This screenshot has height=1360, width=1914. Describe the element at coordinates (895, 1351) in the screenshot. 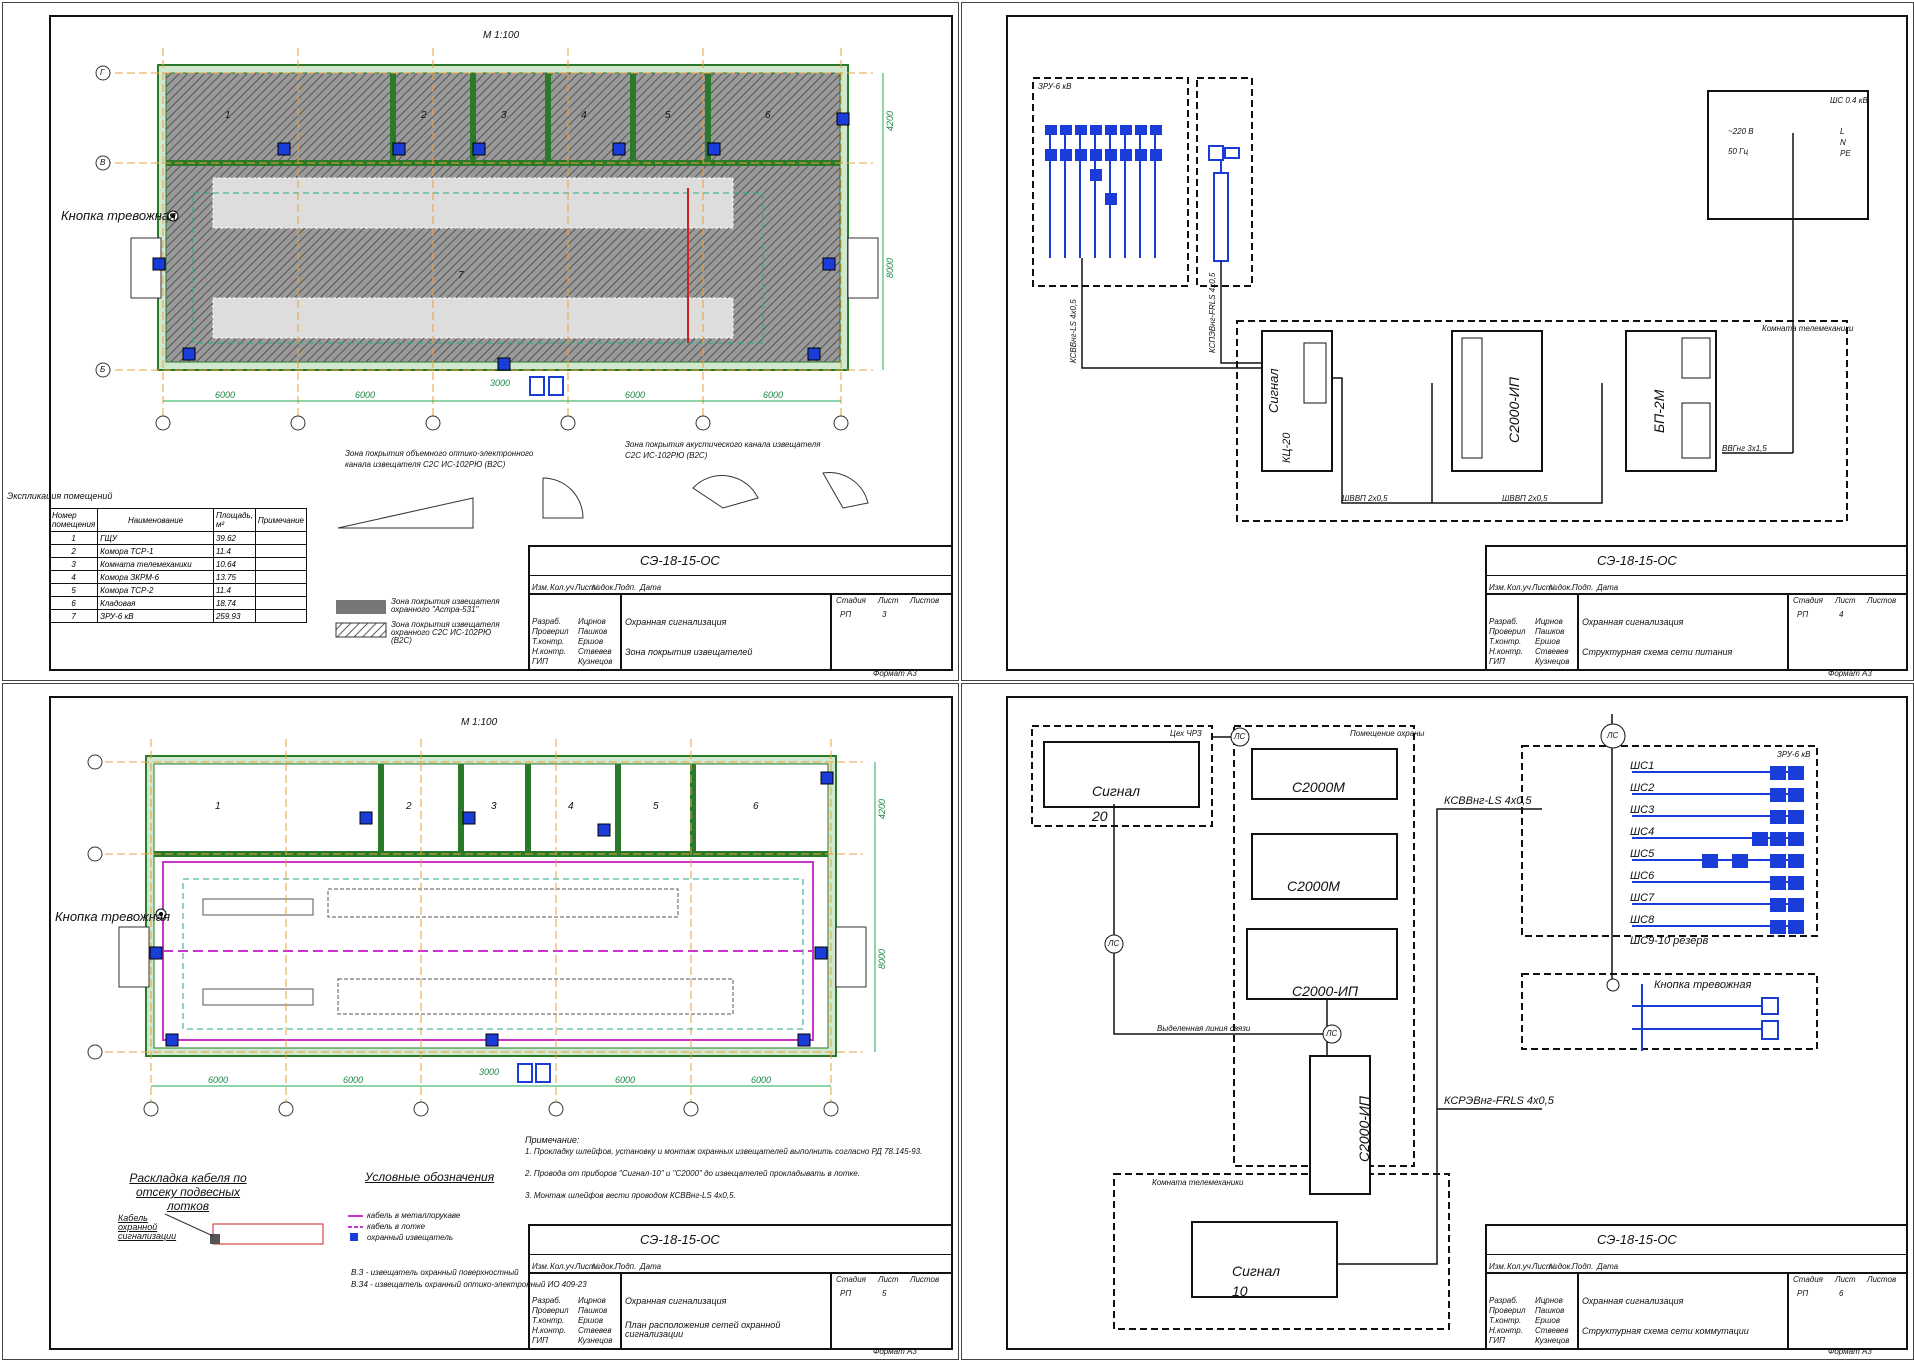

I see `format-label: Формат А3` at that location.